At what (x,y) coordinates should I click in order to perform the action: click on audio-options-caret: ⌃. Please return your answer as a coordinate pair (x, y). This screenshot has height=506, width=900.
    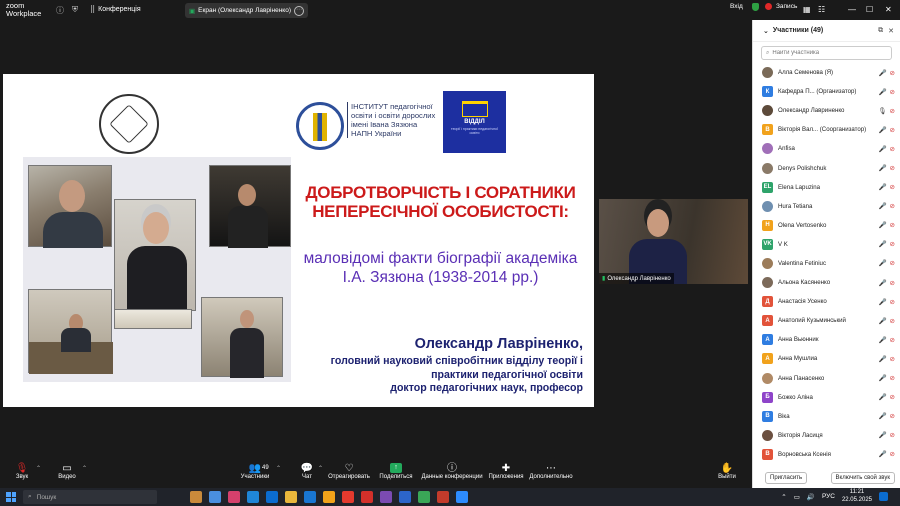
    Looking at the image, I should click on (38, 468).